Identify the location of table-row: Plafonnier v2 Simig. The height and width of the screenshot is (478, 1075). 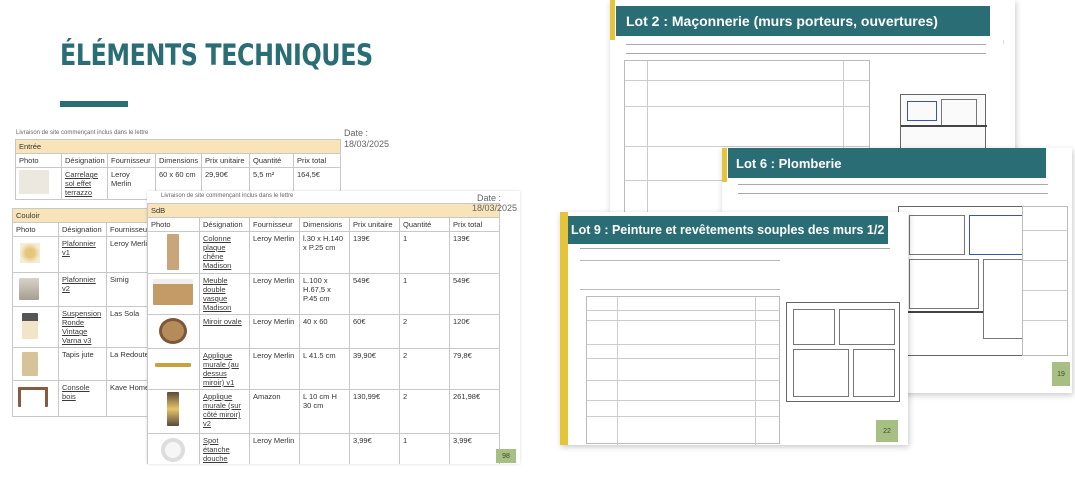
(82, 289).